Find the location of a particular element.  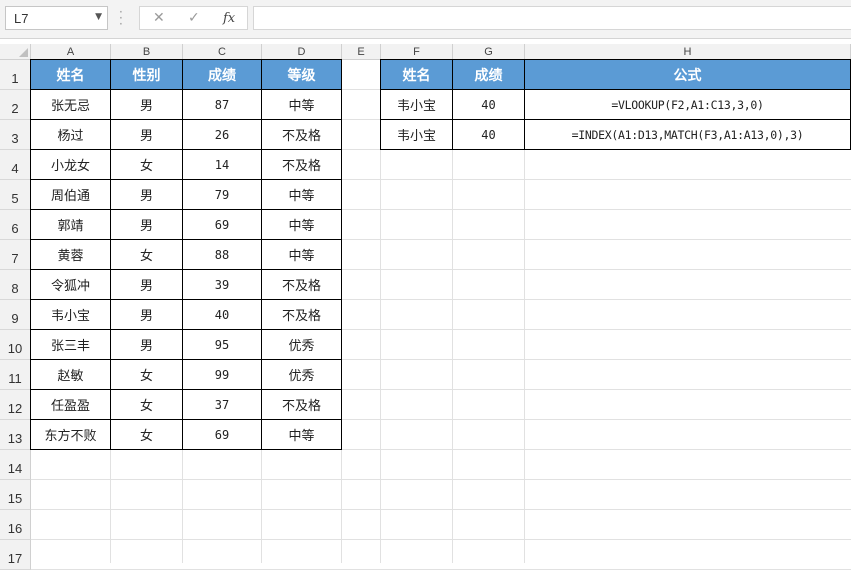

row-header-5: 5 is located at coordinates (15, 195).